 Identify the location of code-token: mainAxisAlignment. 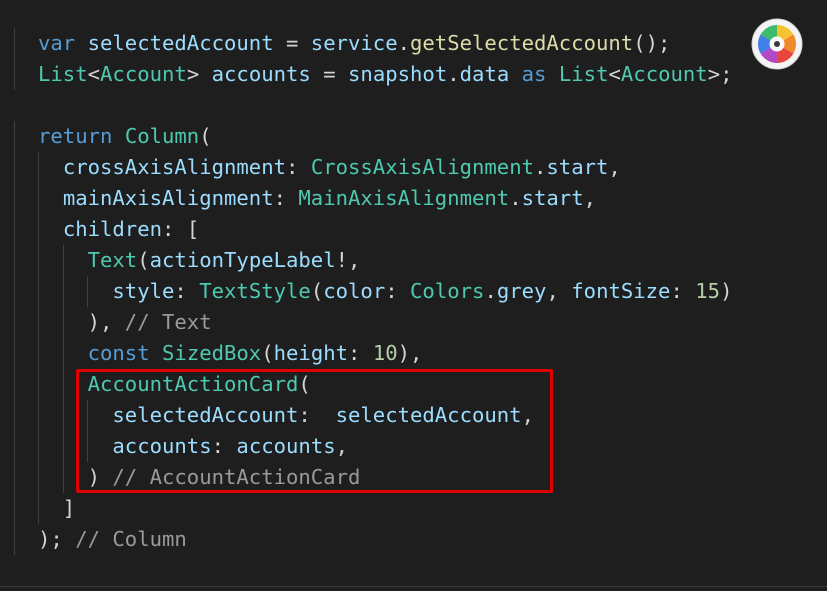
(168, 198).